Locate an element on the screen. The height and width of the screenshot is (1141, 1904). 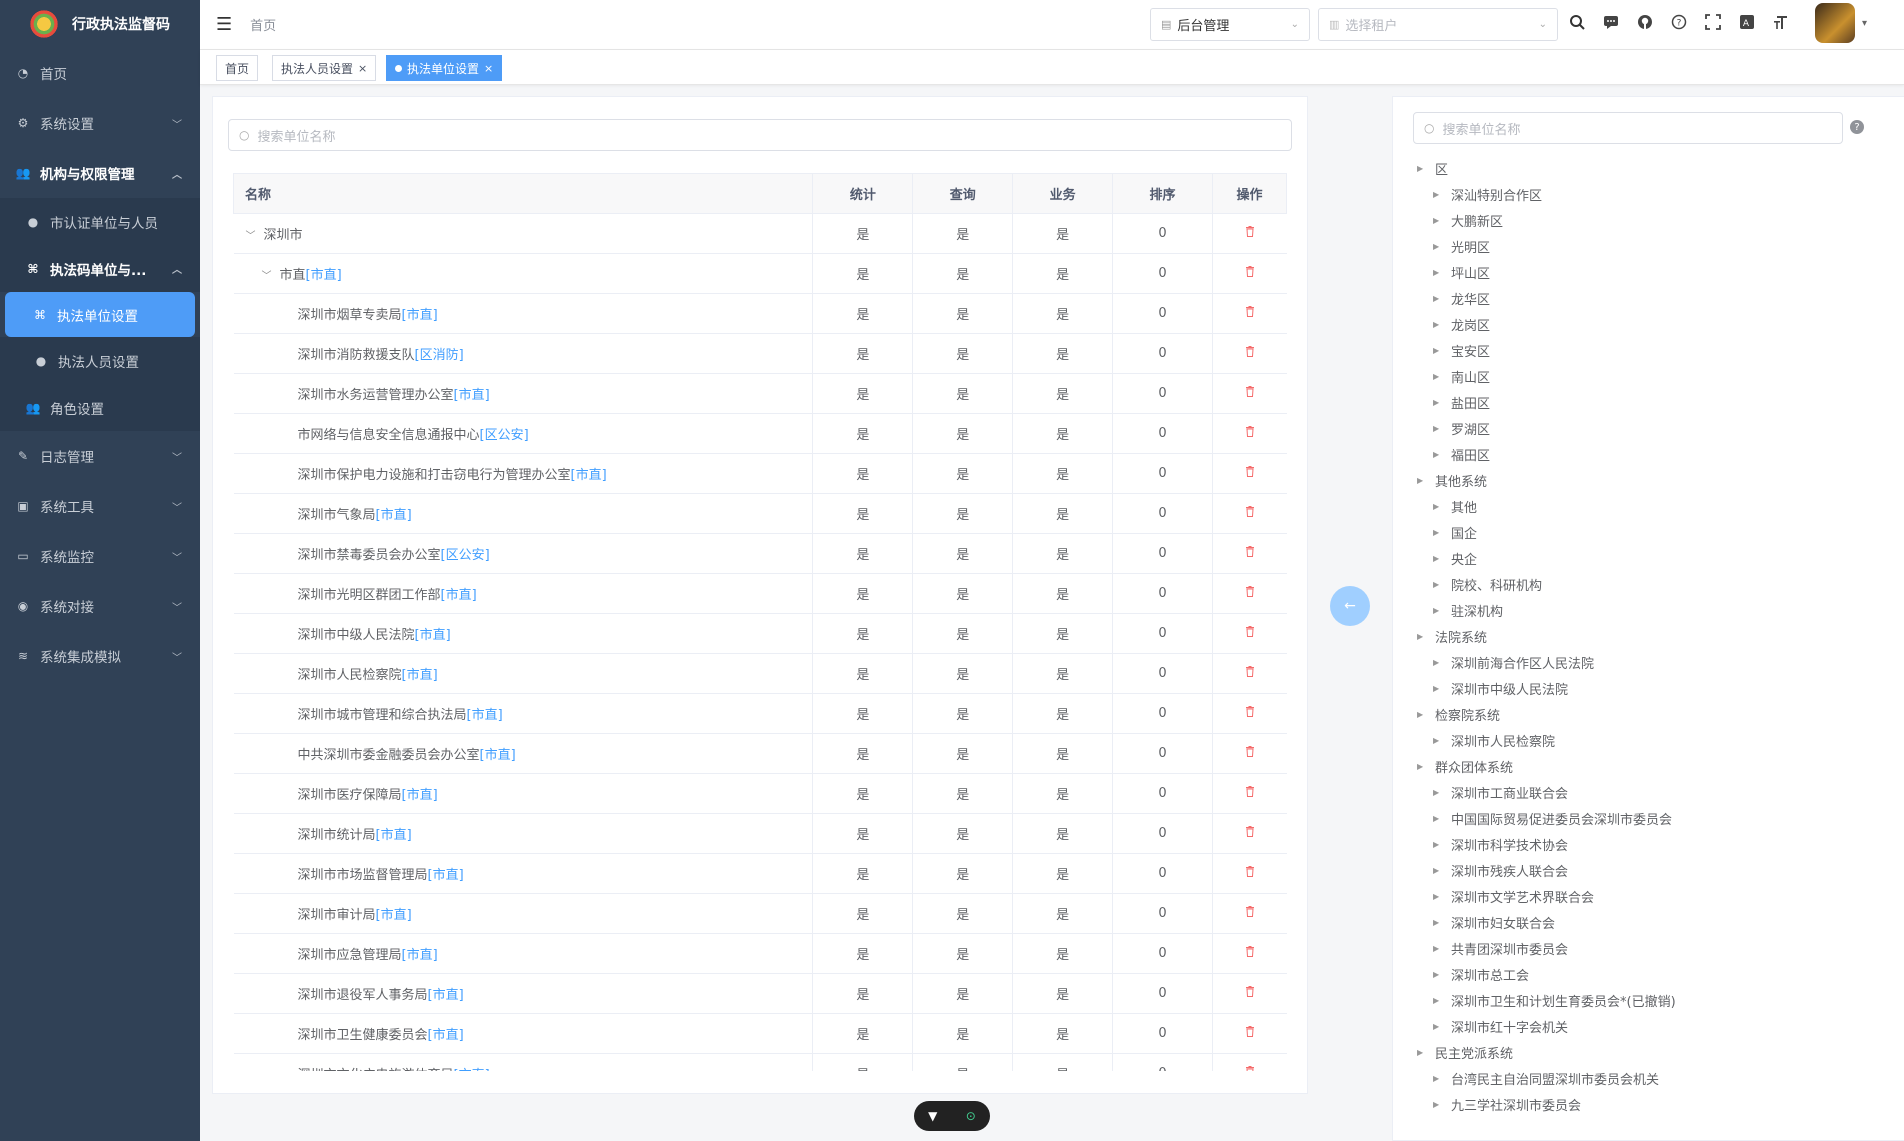
tree-node: ▶ 群众团体系统 is located at coordinates (1538, 766).